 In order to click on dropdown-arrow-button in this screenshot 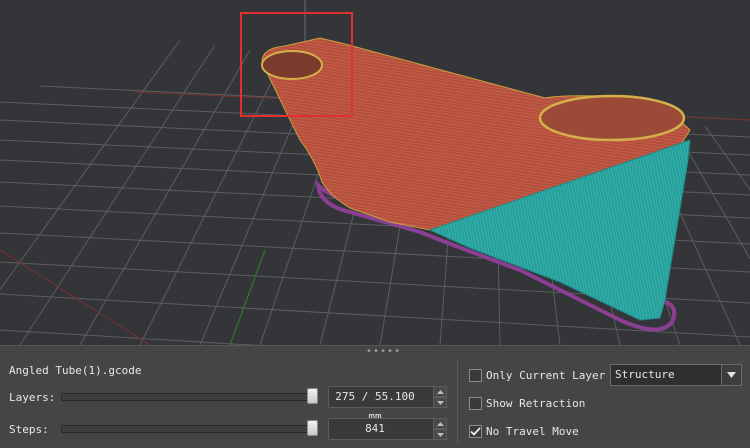, I will do `click(731, 375)`.